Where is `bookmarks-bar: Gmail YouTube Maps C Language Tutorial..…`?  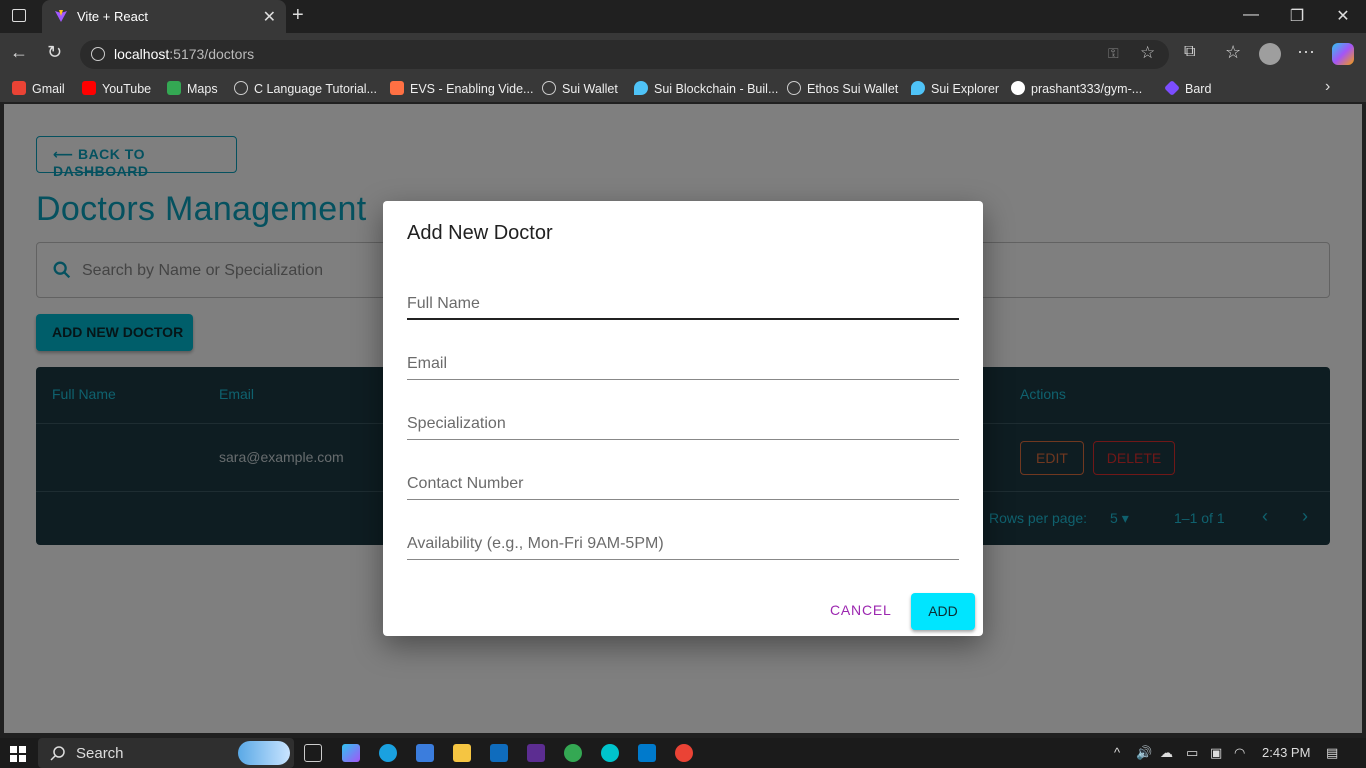
bookmarks-bar: Gmail YouTube Maps C Language Tutorial..… is located at coordinates (683, 88).